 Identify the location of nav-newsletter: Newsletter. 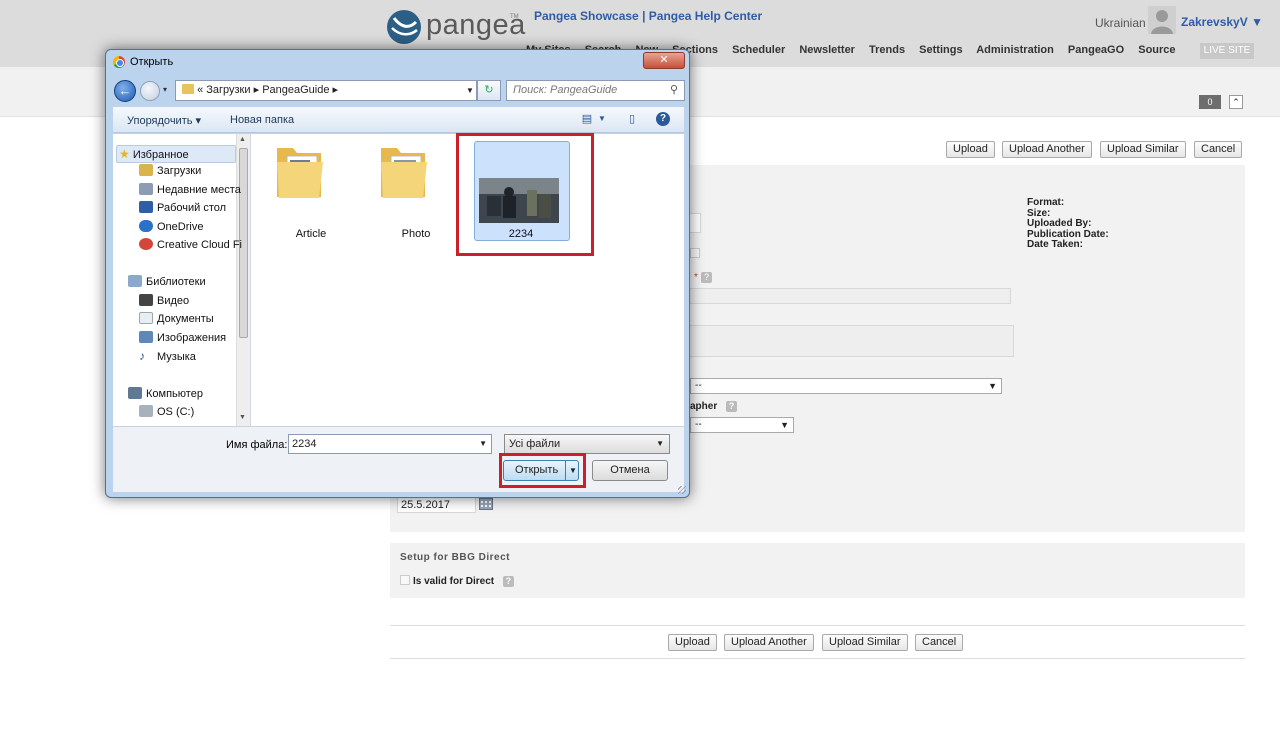
(827, 50).